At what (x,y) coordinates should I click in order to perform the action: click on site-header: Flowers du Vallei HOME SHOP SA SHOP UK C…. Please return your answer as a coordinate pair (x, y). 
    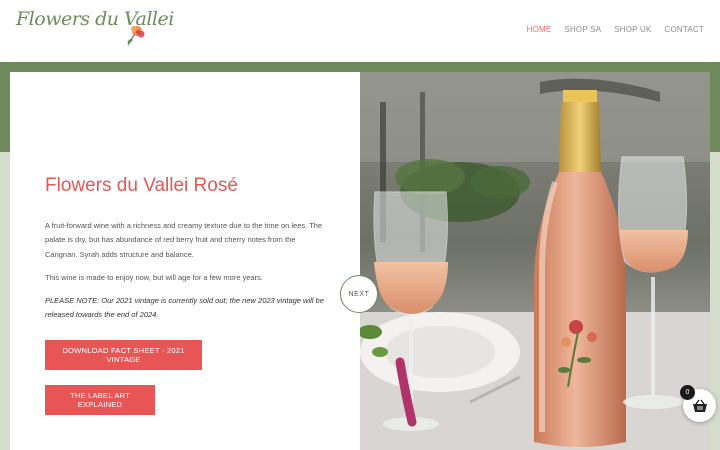
    Looking at the image, I should click on (360, 31).